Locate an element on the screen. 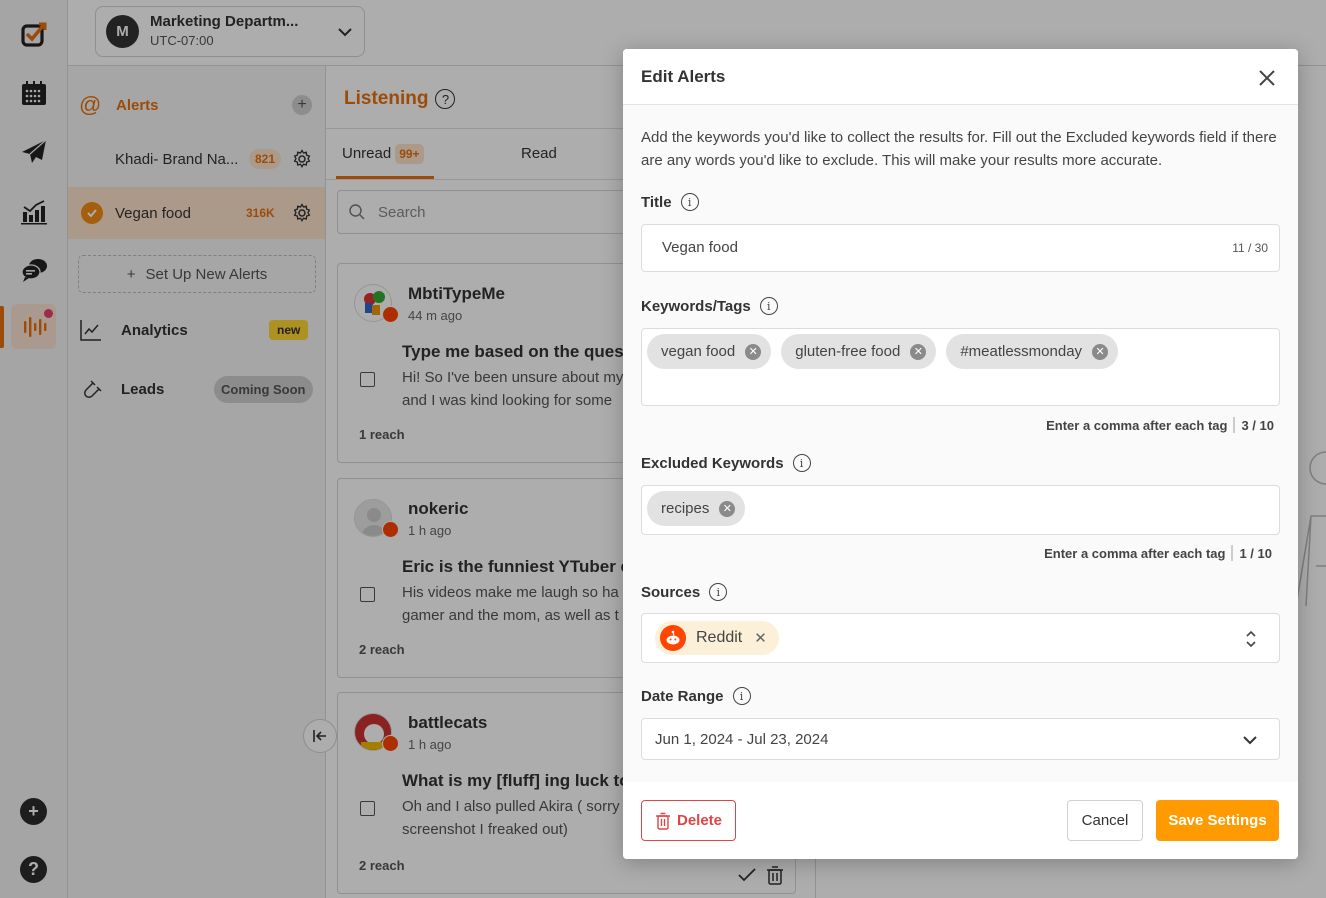  title-field: 11 / 30 is located at coordinates (960, 248).